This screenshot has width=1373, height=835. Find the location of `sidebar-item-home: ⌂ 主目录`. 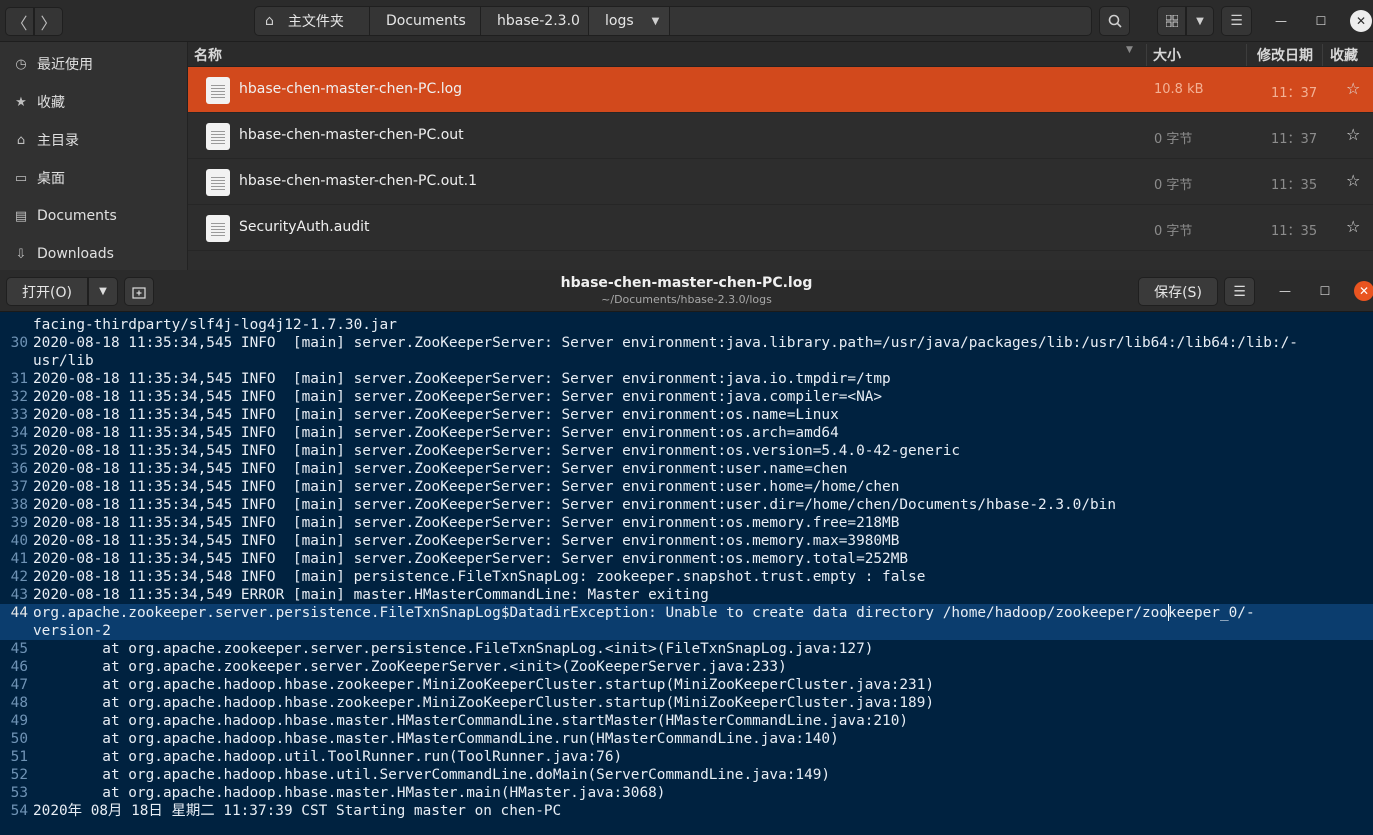

sidebar-item-home: ⌂ 主目录 is located at coordinates (94, 140).